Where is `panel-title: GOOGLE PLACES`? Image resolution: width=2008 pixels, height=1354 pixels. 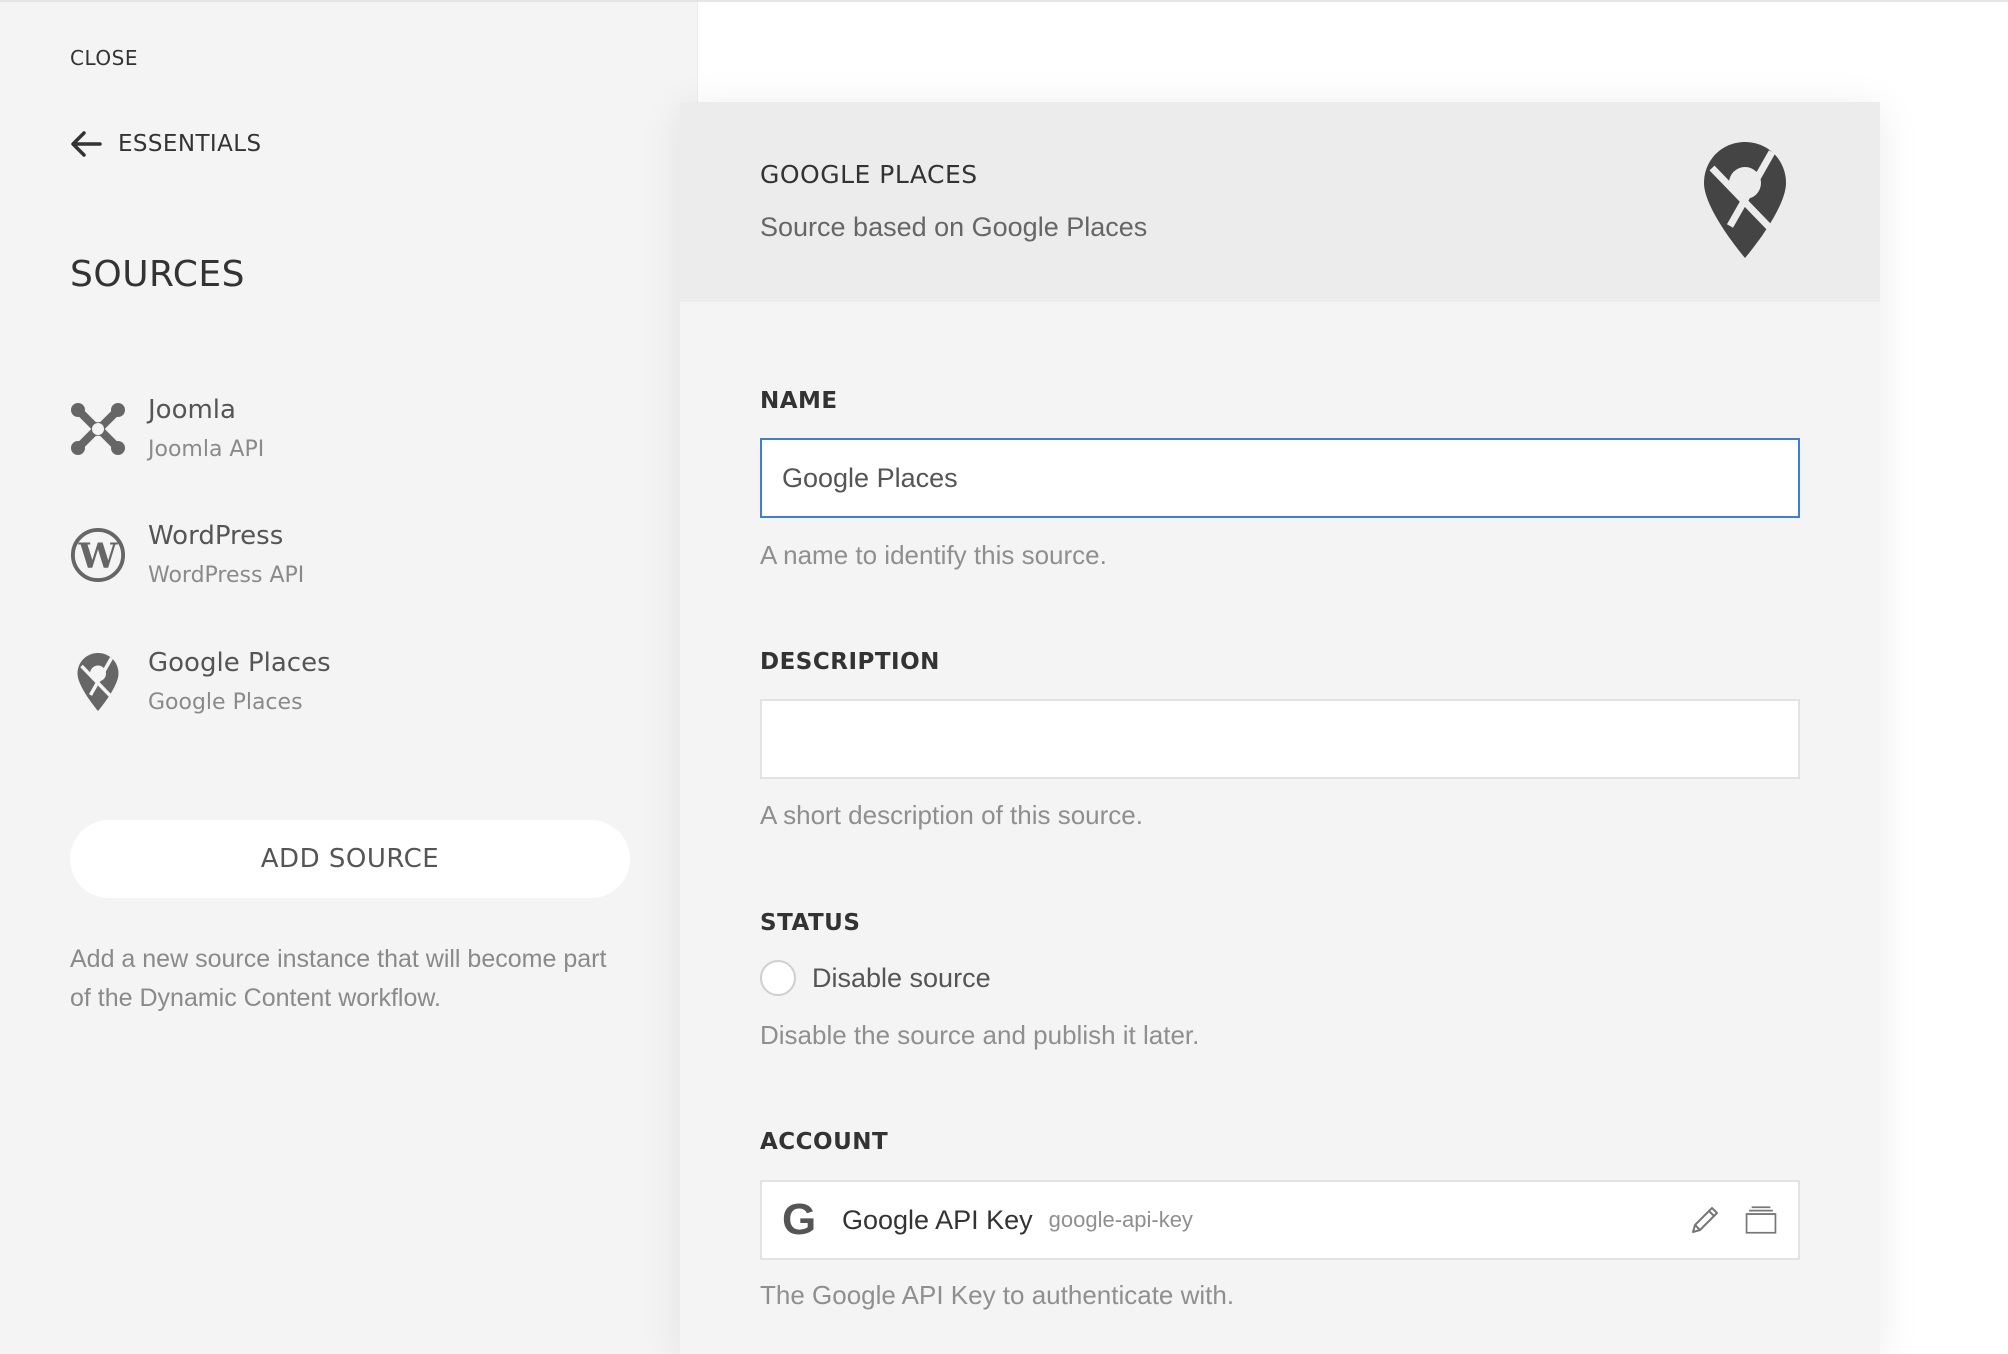
panel-title: GOOGLE PLACES is located at coordinates (869, 174).